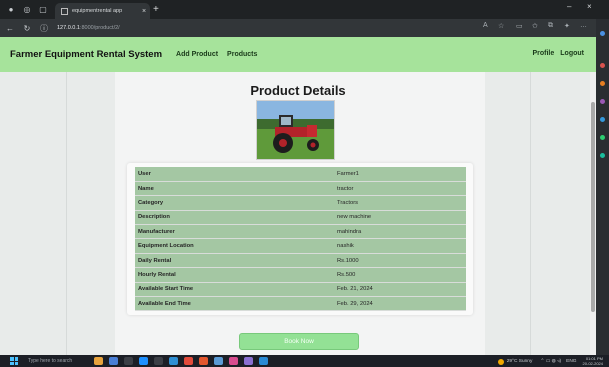 The height and width of the screenshot is (367, 609). What do you see at coordinates (27, 10) in the screenshot?
I see `workspaces-icon: ◎` at bounding box center [27, 10].